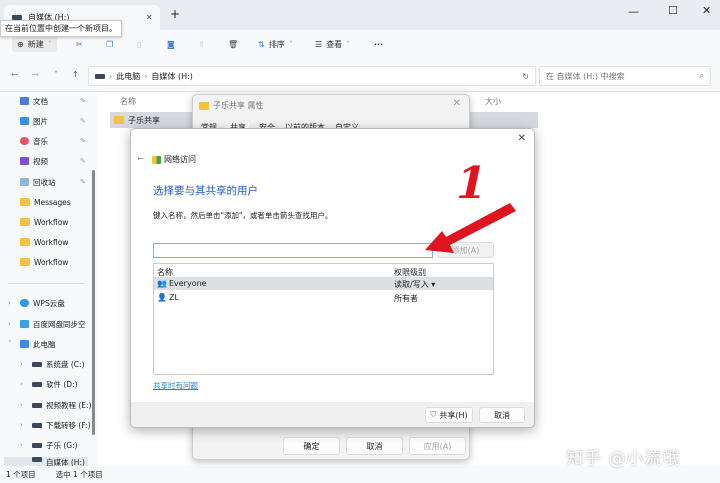  What do you see at coordinates (470, 228) in the screenshot?
I see `red-arrow-icon` at bounding box center [470, 228].